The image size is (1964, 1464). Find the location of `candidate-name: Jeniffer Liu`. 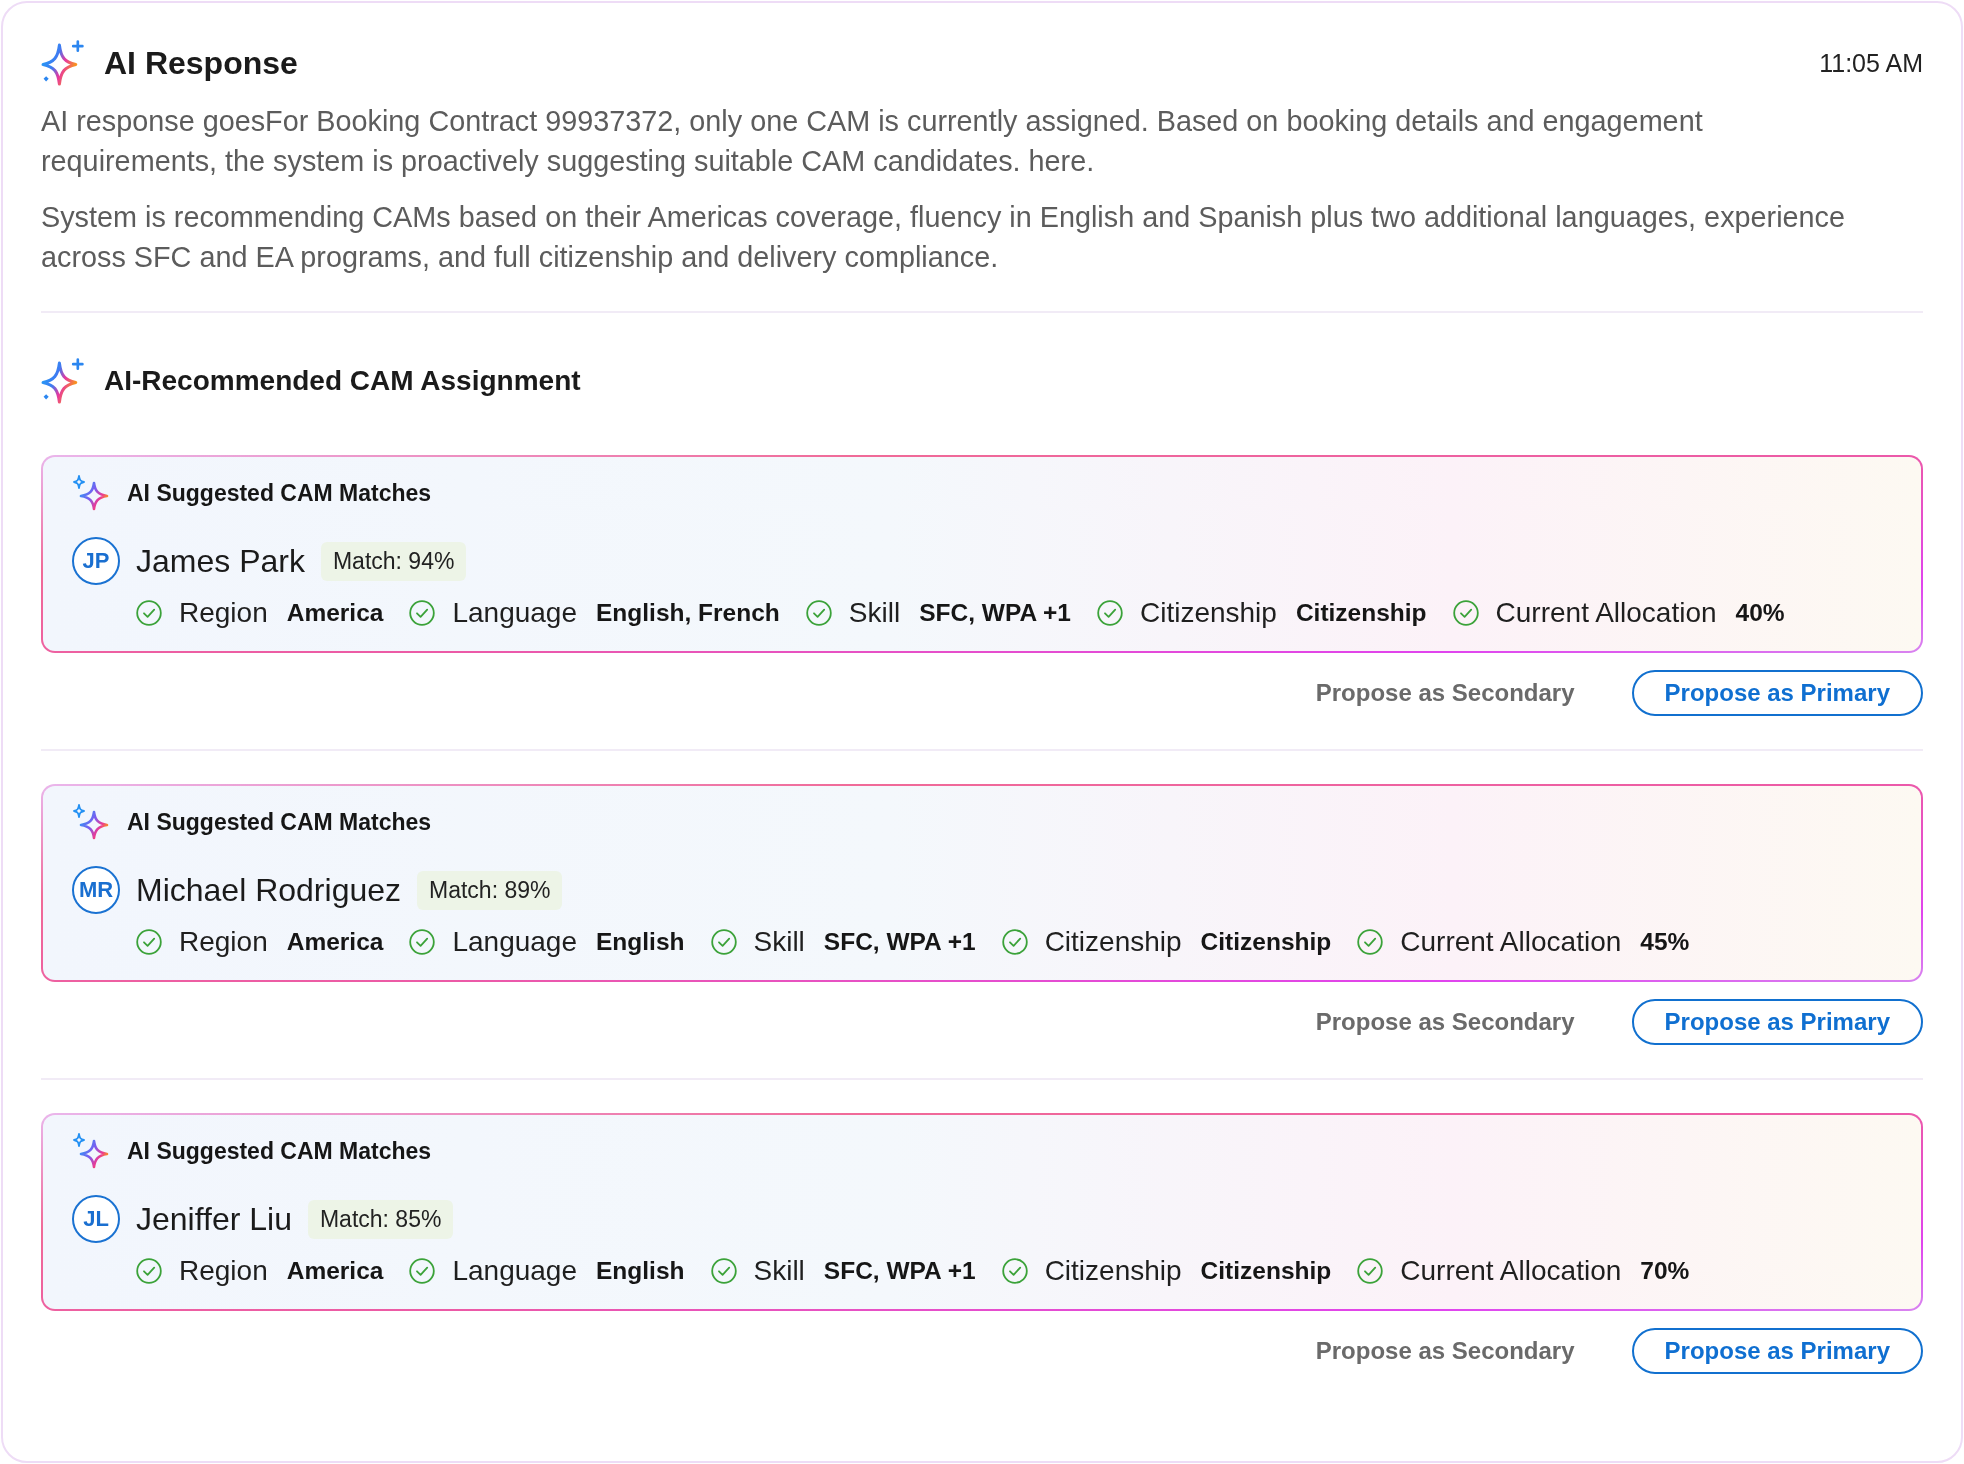

candidate-name: Jeniffer Liu is located at coordinates (214, 1219).